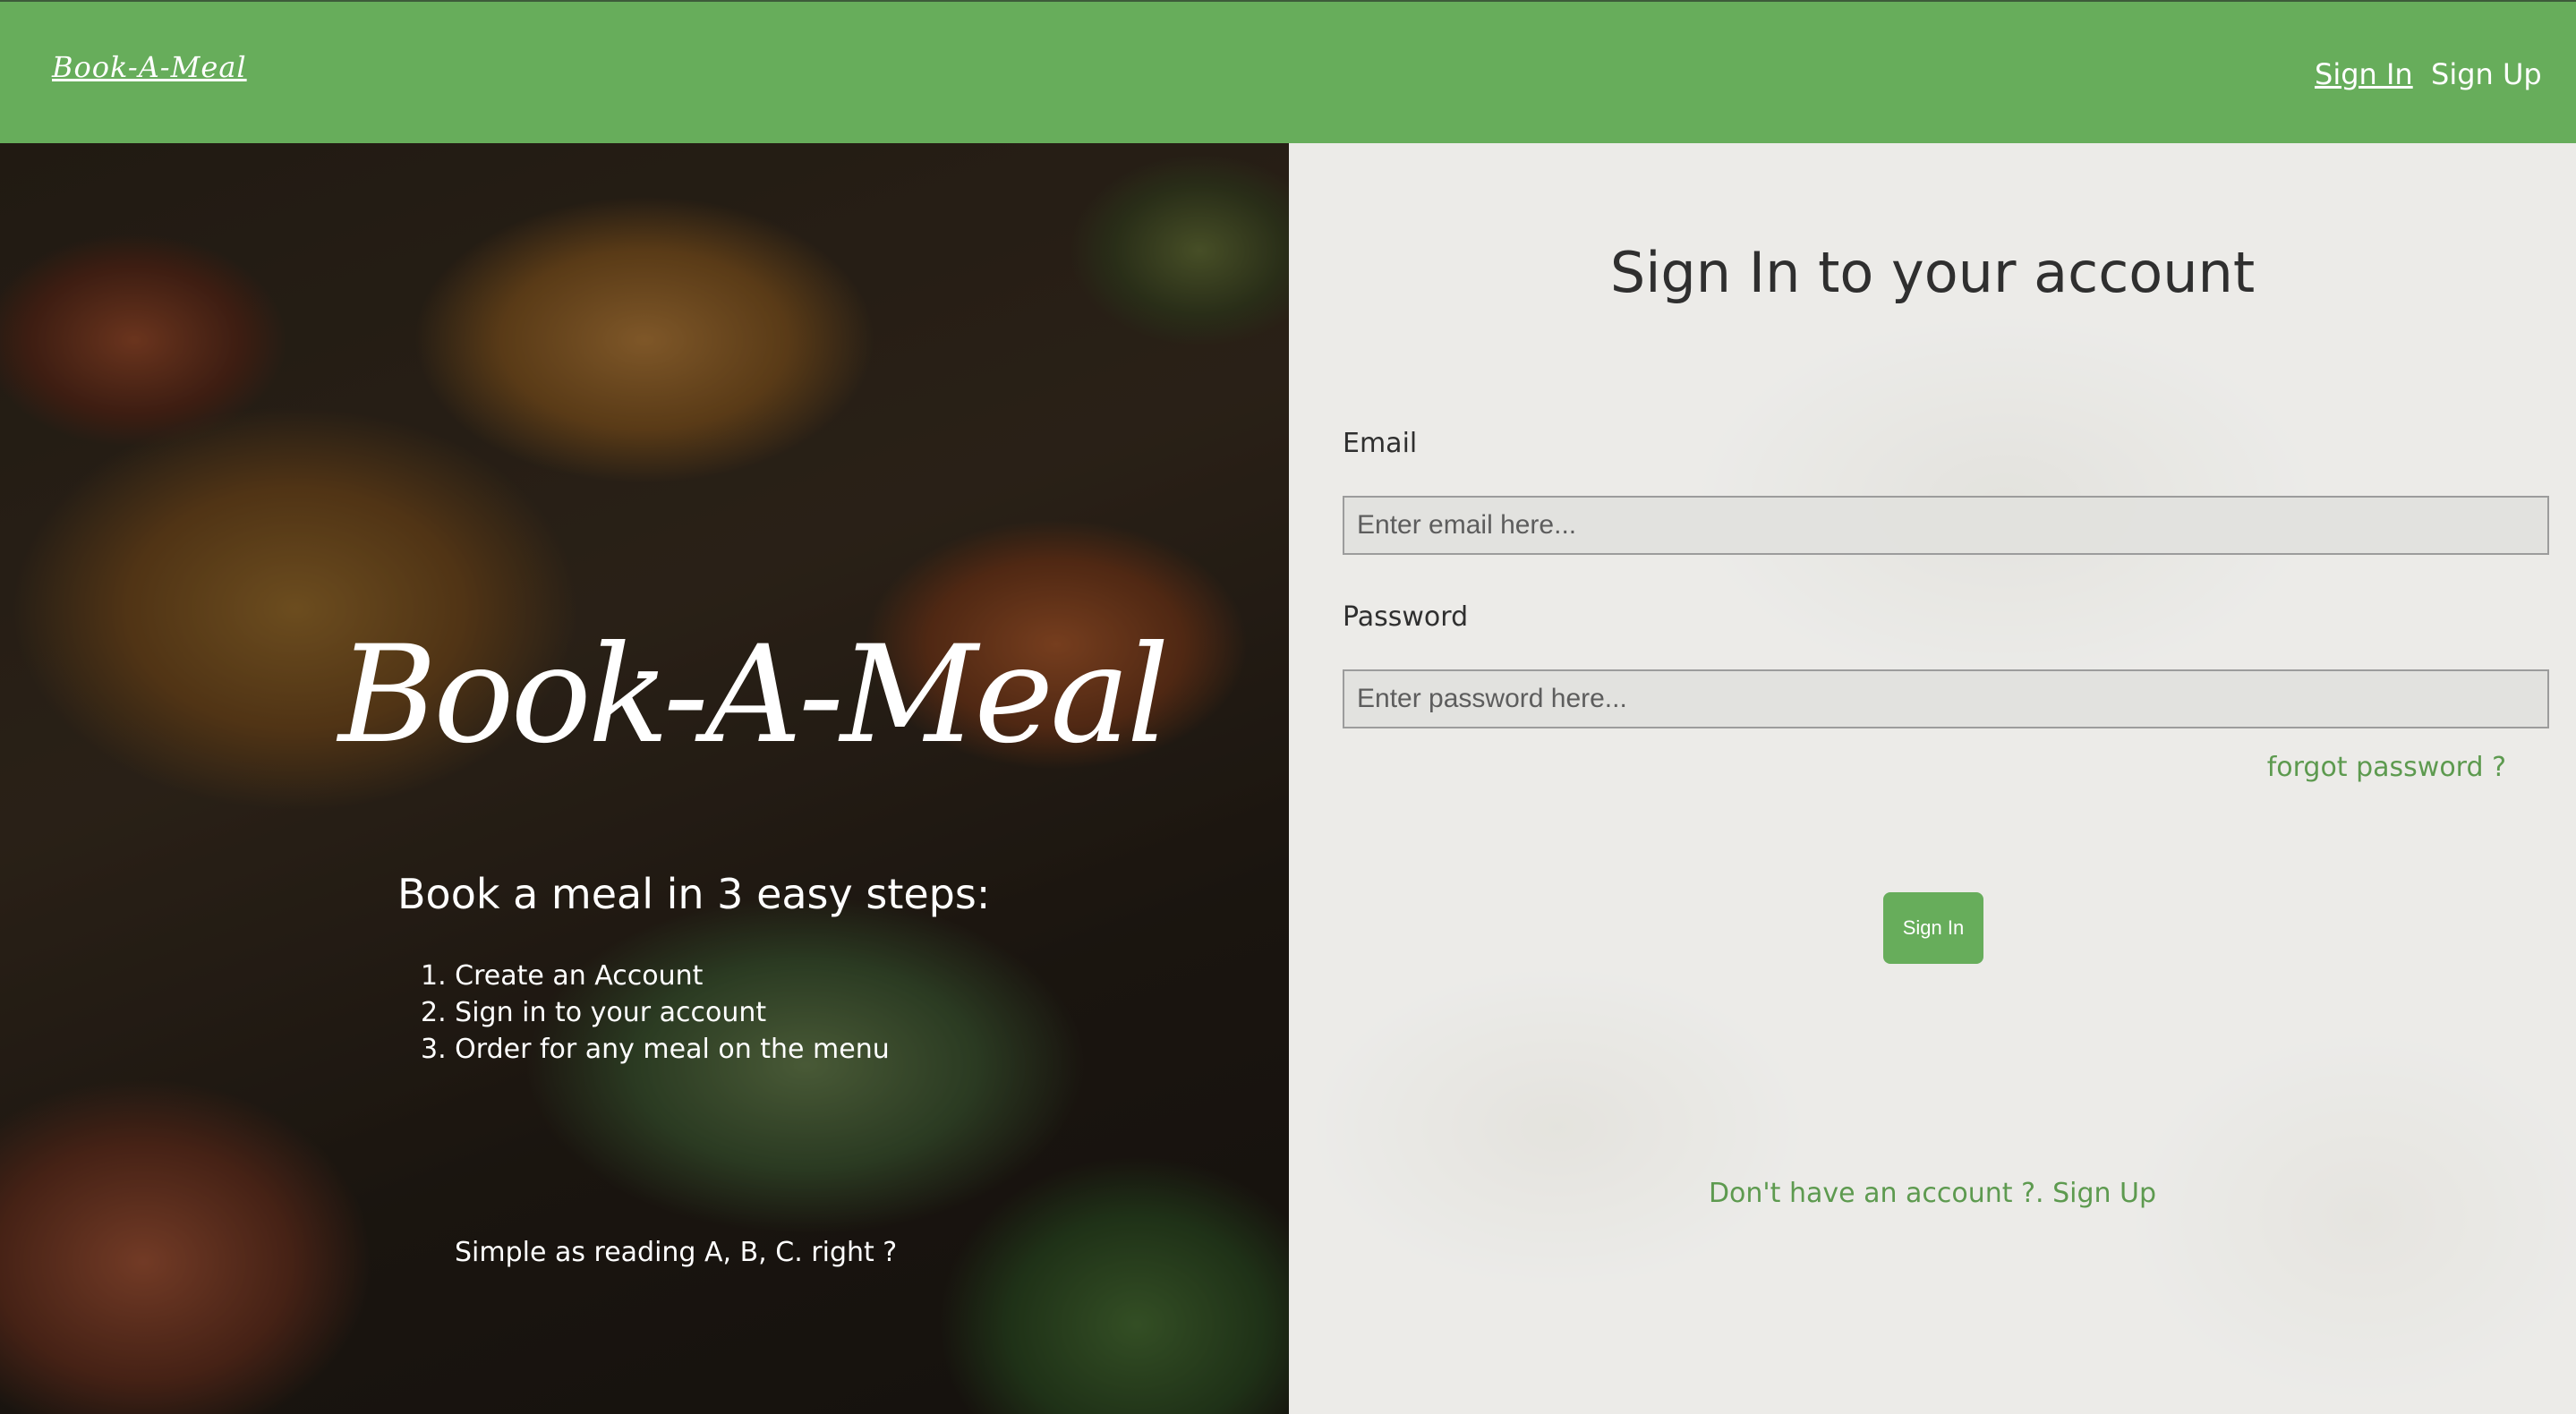 The width and height of the screenshot is (2576, 1414). Describe the element at coordinates (149, 67) in the screenshot. I see `brand-logo: Book-A-Meal` at that location.